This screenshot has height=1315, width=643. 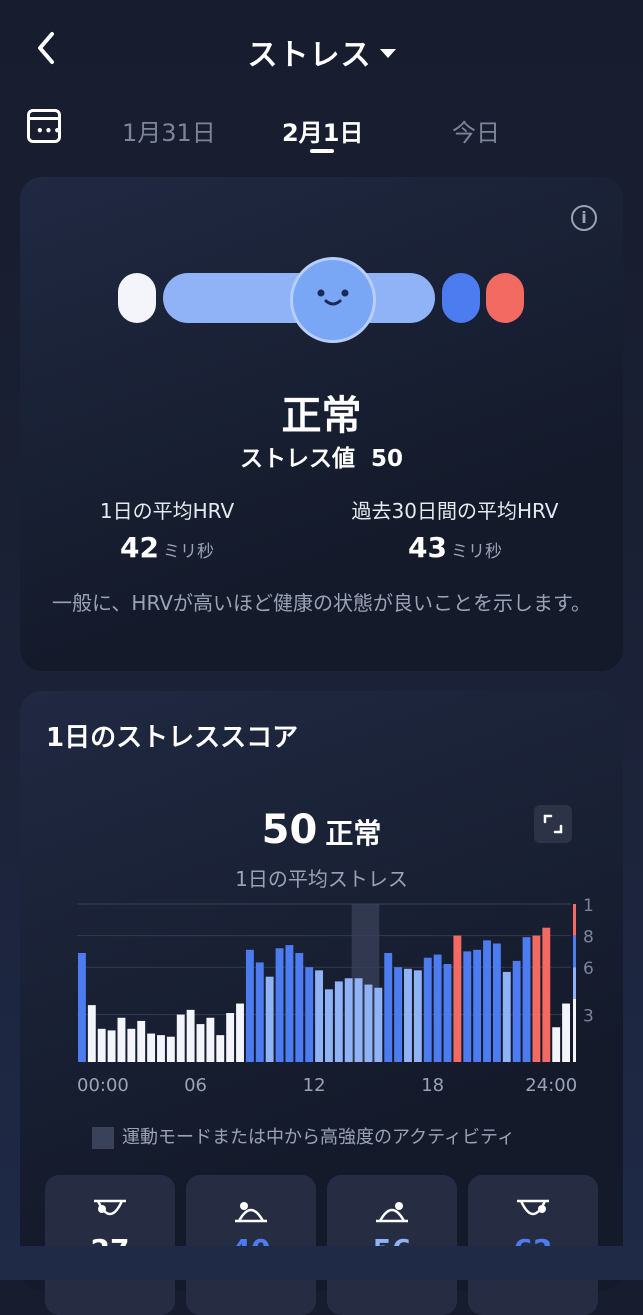 What do you see at coordinates (321, 879) in the screenshot?
I see `avg-stress-label: 1日の平均ストレス` at bounding box center [321, 879].